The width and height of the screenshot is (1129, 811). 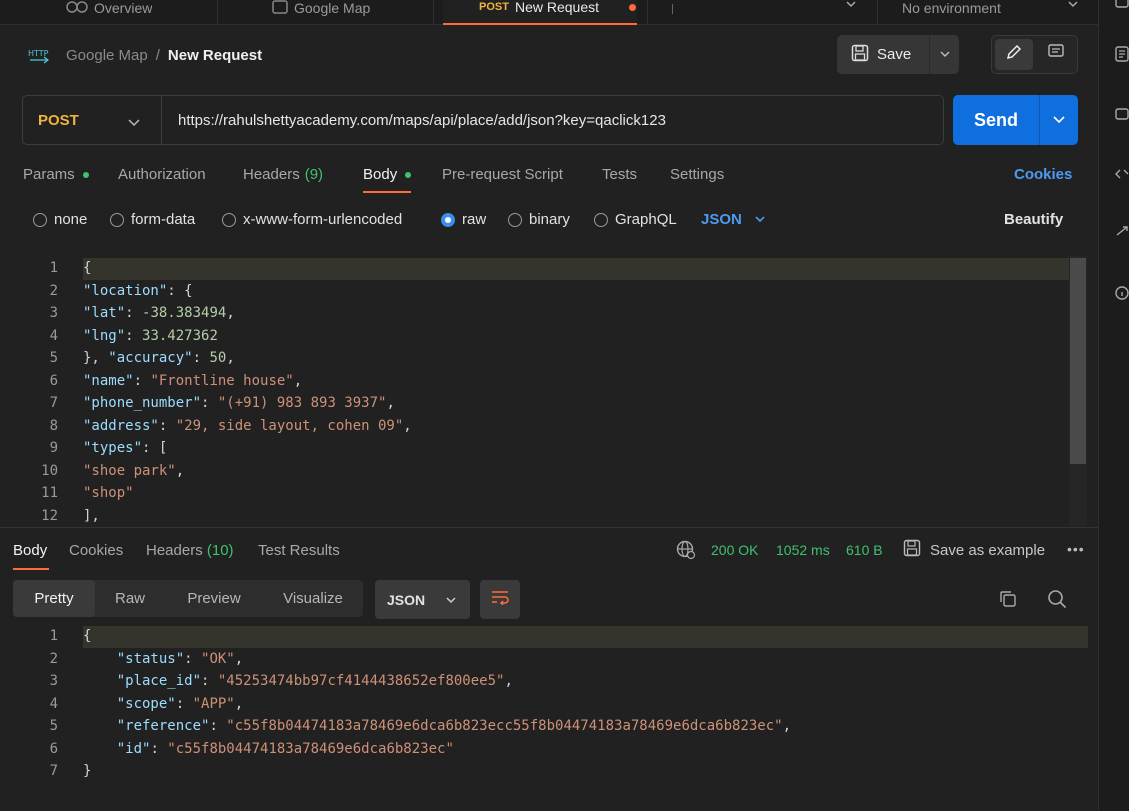 I want to click on line-number: 6, so click(x=53, y=748).